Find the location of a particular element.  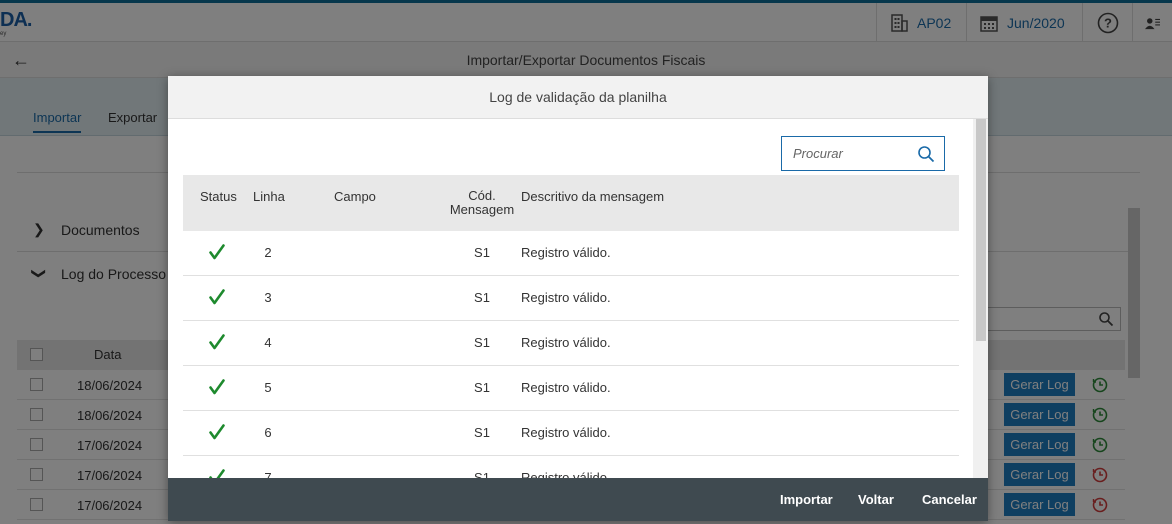

column-cod-line2: Mensagem is located at coordinates (482, 209).